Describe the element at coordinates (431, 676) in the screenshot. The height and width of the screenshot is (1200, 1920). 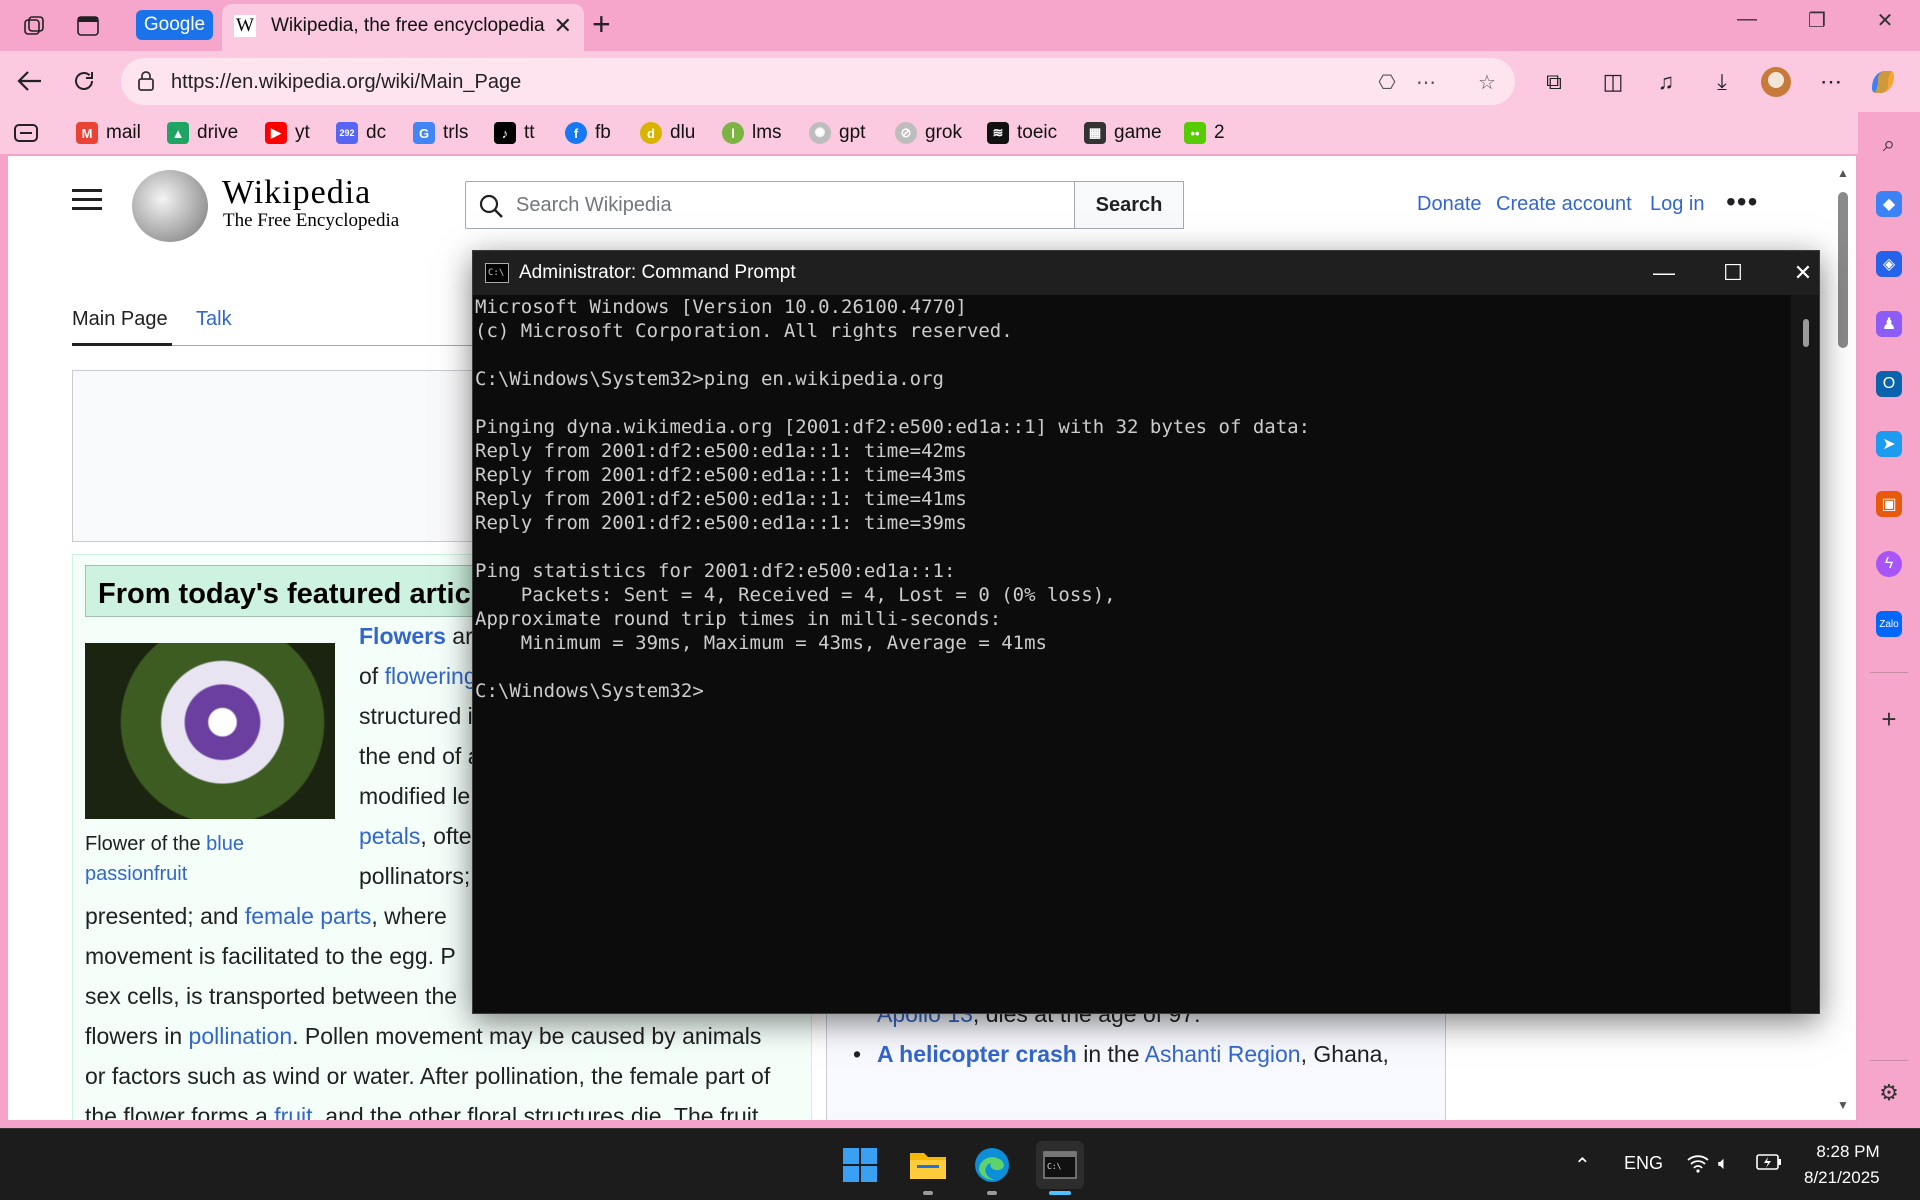
I see `article-link: flowering` at that location.